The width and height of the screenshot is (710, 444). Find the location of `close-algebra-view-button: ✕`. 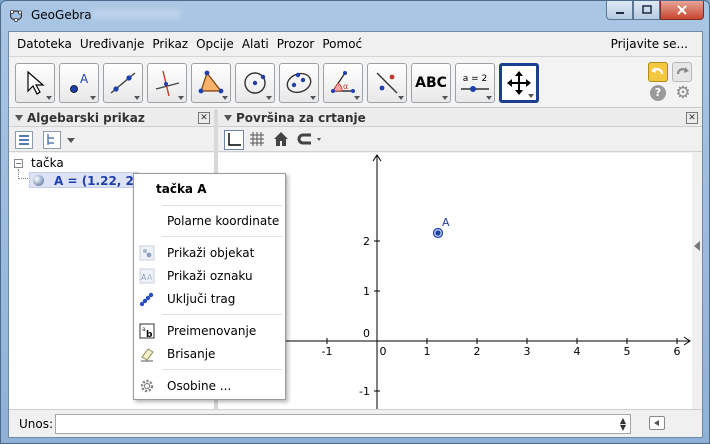

close-algebra-view-button: ✕ is located at coordinates (204, 118).